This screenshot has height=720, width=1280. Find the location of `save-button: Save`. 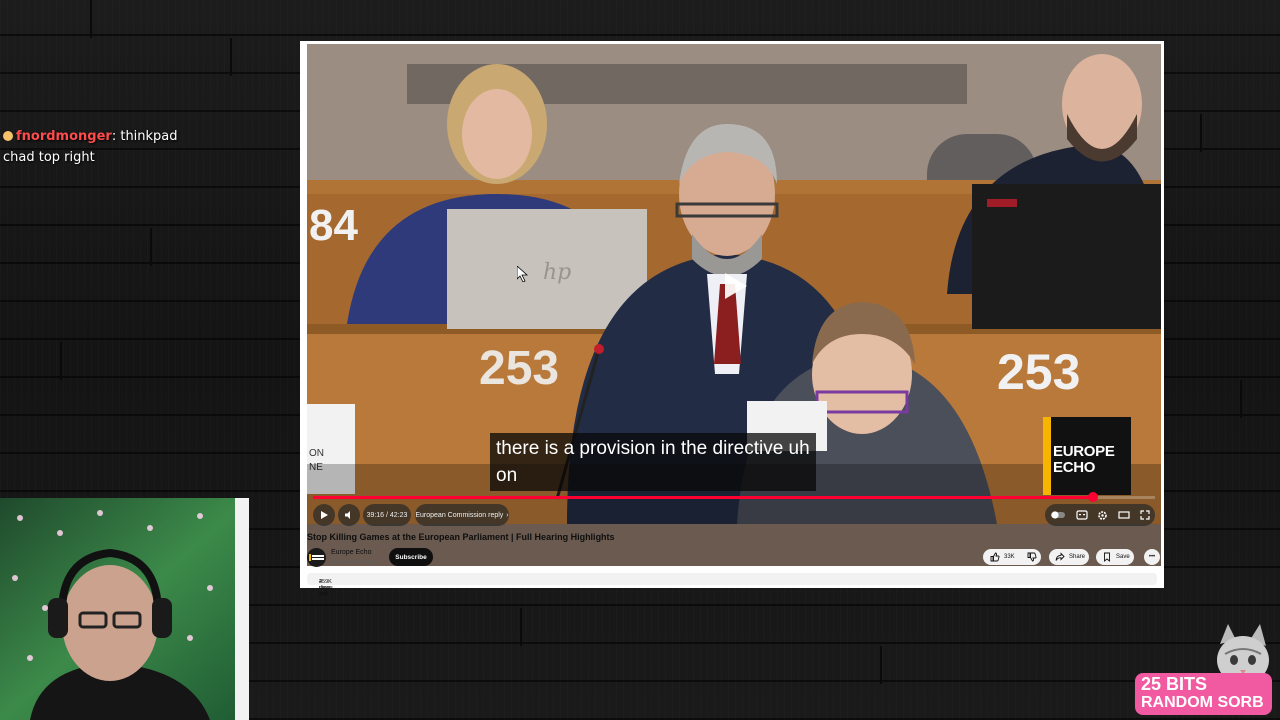

save-button: Save is located at coordinates (1115, 557).